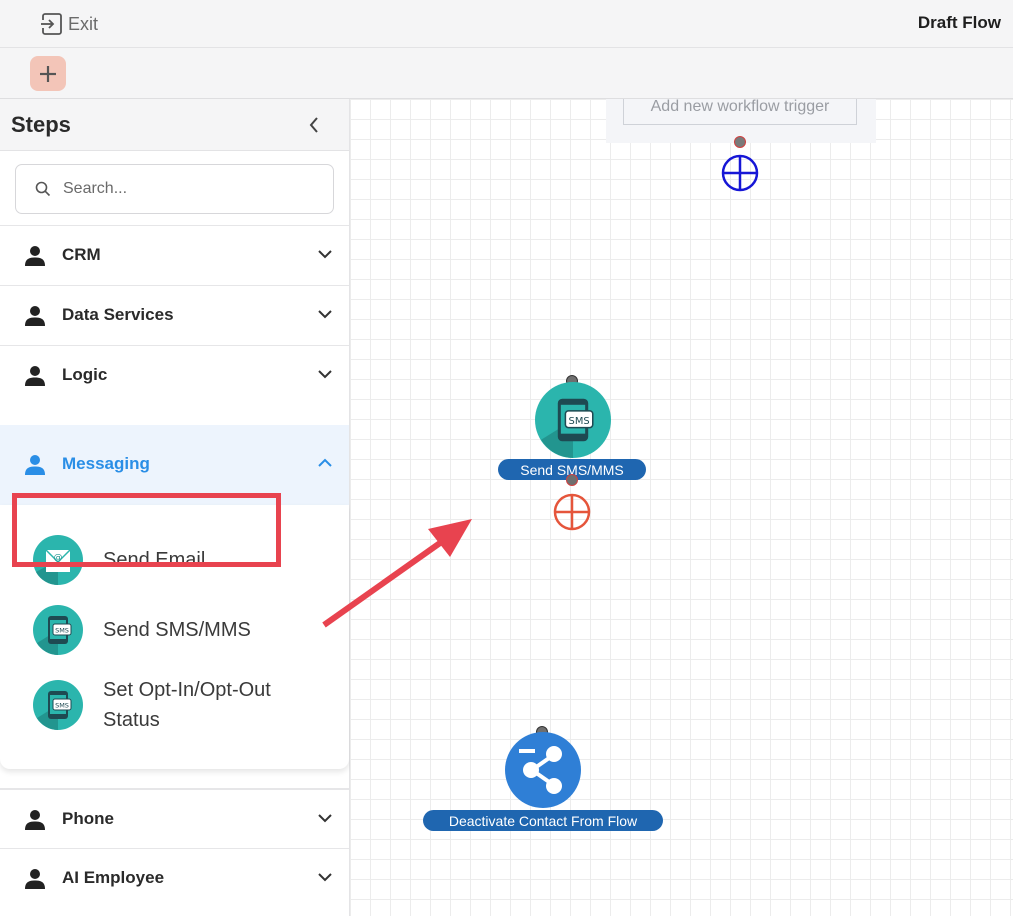 This screenshot has width=1013, height=916. What do you see at coordinates (506, 73) in the screenshot?
I see `toolbar` at bounding box center [506, 73].